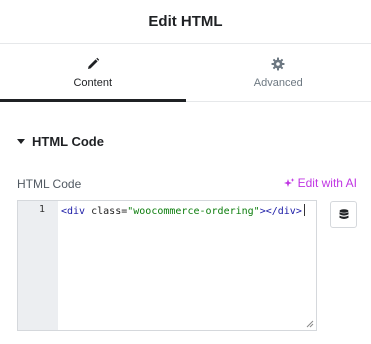  What do you see at coordinates (327, 183) in the screenshot?
I see `edit-with-ai-label: Edit with AI` at bounding box center [327, 183].